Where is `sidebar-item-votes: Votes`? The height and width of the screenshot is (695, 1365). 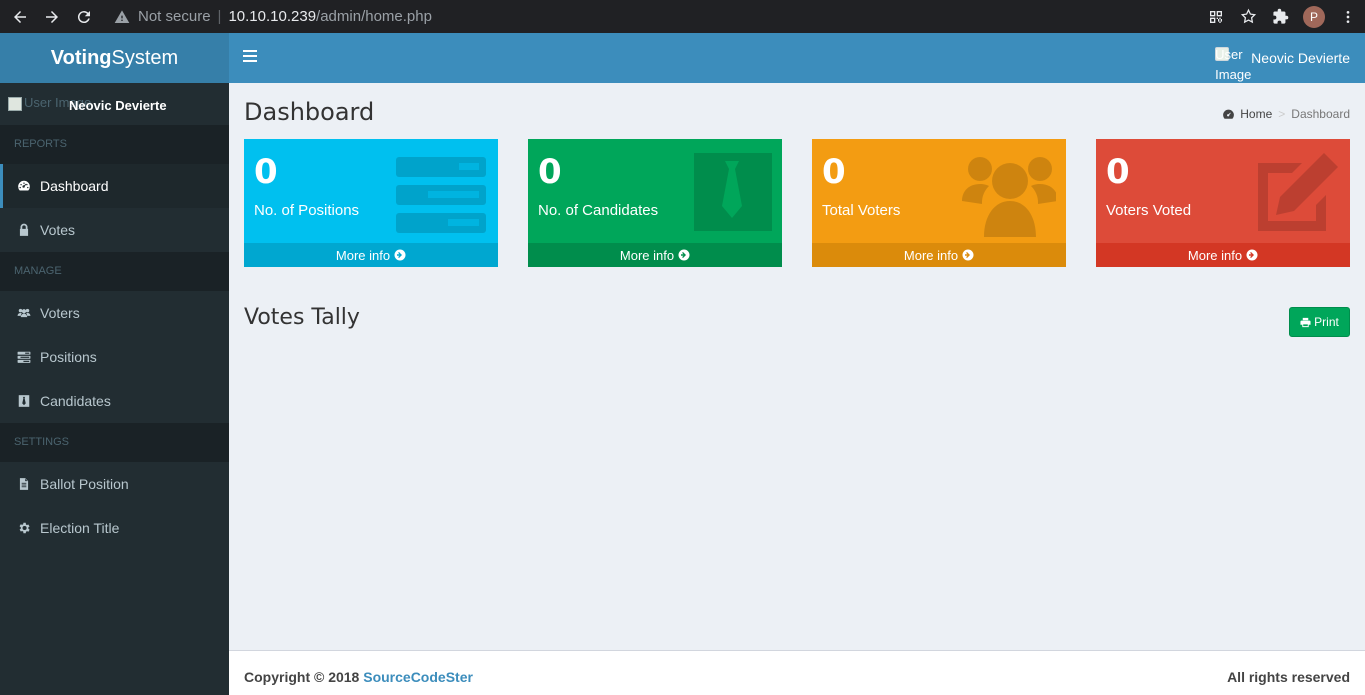 sidebar-item-votes: Votes is located at coordinates (114, 230).